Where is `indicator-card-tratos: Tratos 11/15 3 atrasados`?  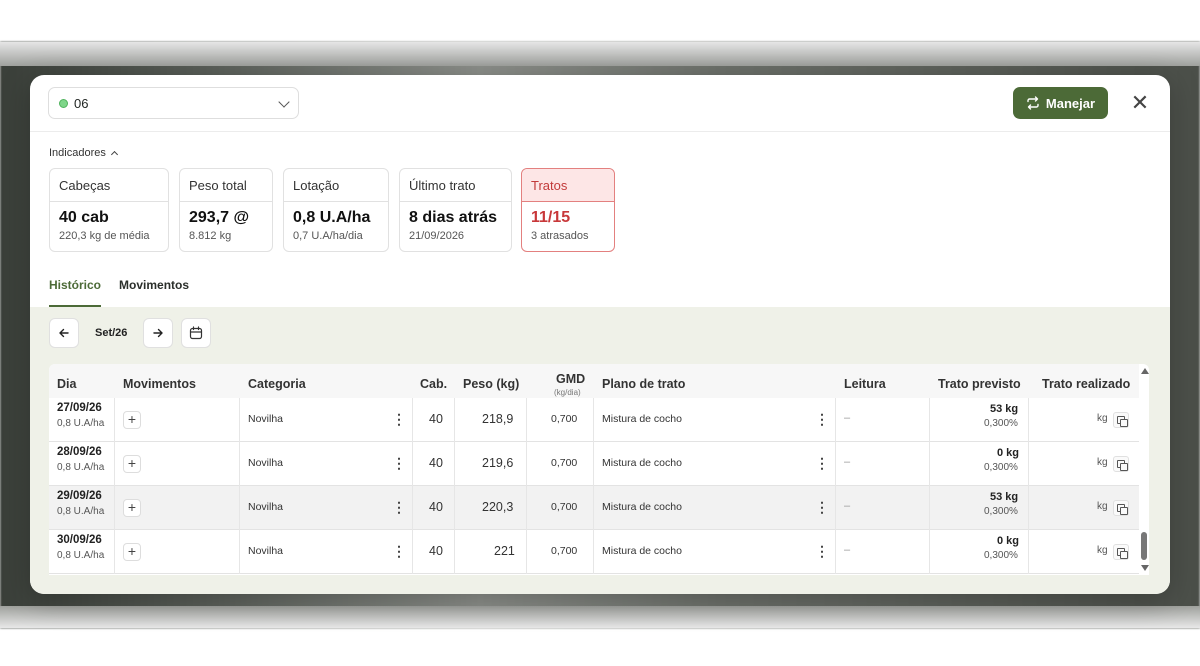
indicator-card-tratos: Tratos 11/15 3 atrasados is located at coordinates (568, 210).